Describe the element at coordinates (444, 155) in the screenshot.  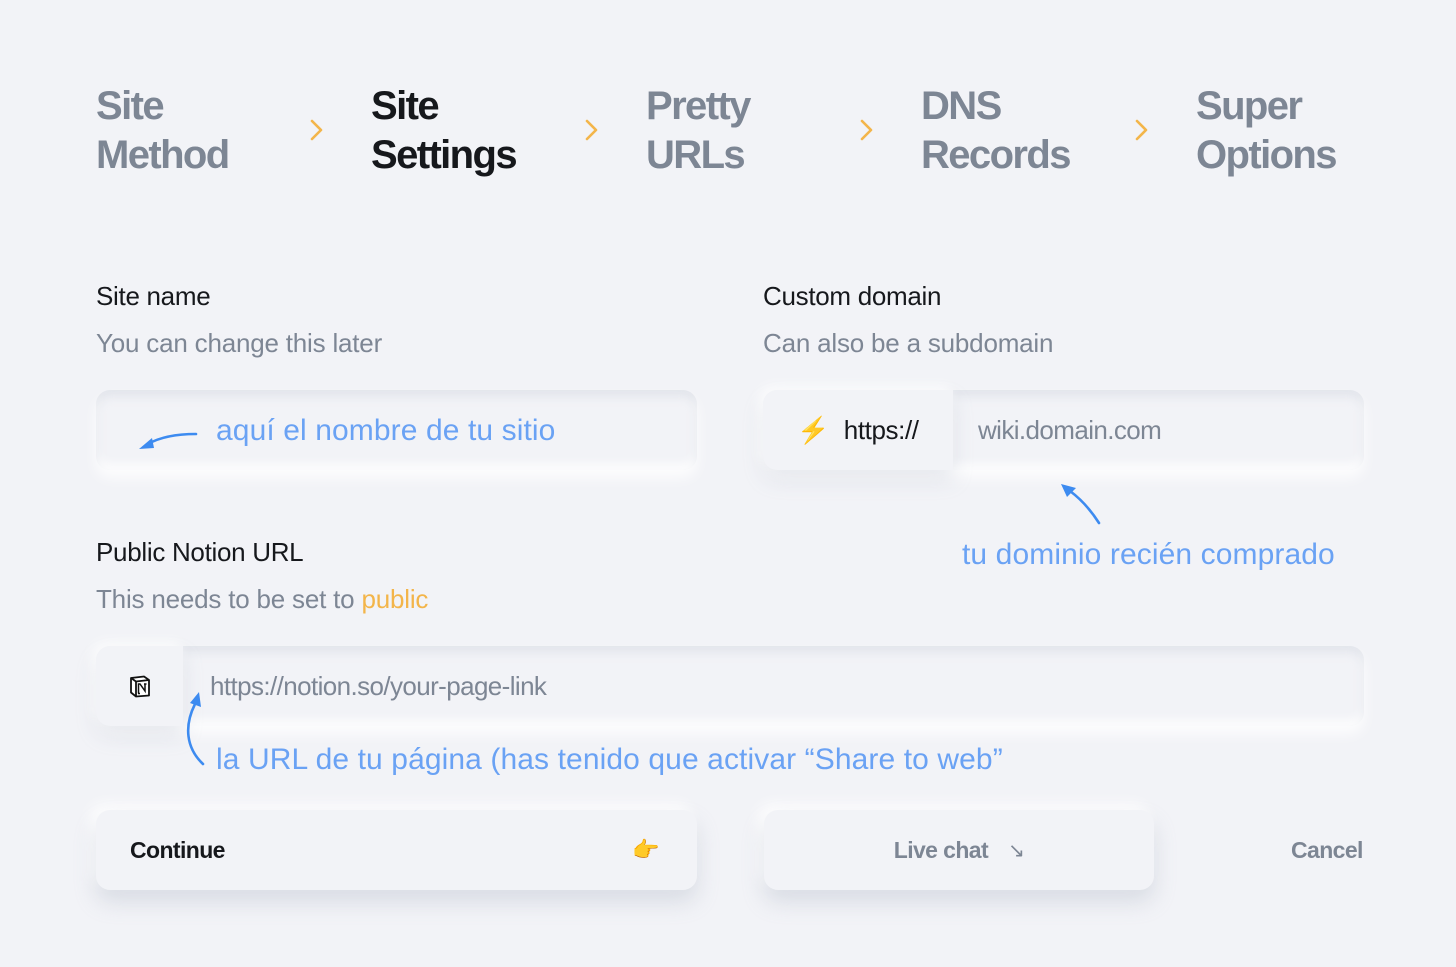
I see `step-label-line2: Settings` at that location.